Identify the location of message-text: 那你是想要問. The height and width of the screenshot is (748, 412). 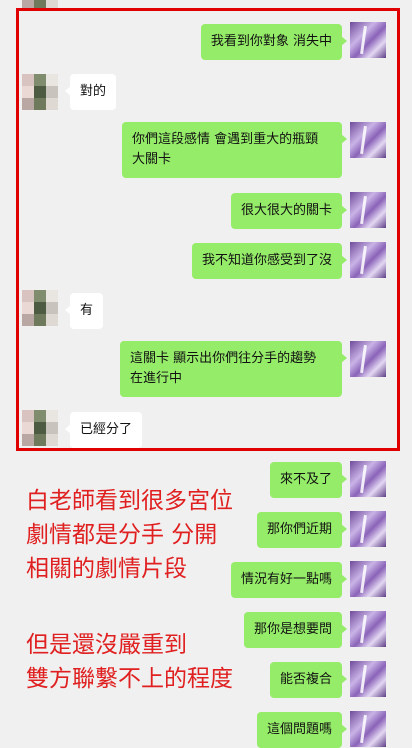
(292, 629).